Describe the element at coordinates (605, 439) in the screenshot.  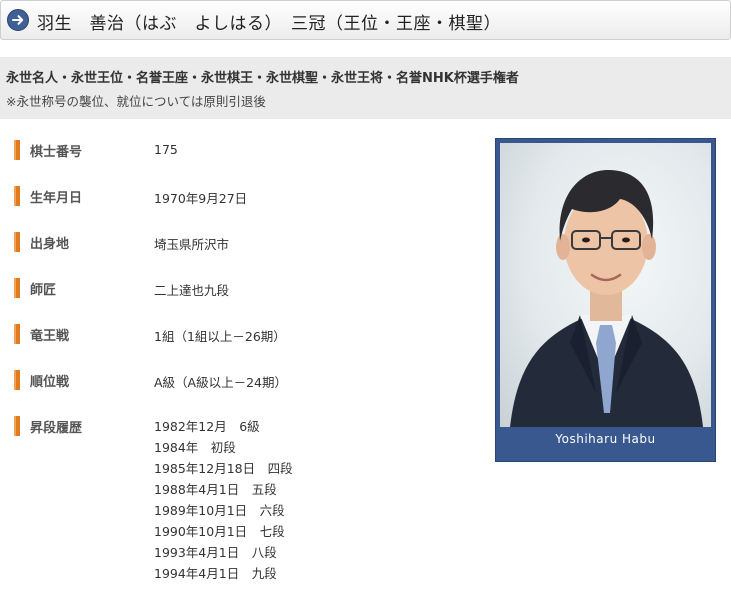
I see `photo-caption: Yoshiharu Habu` at that location.